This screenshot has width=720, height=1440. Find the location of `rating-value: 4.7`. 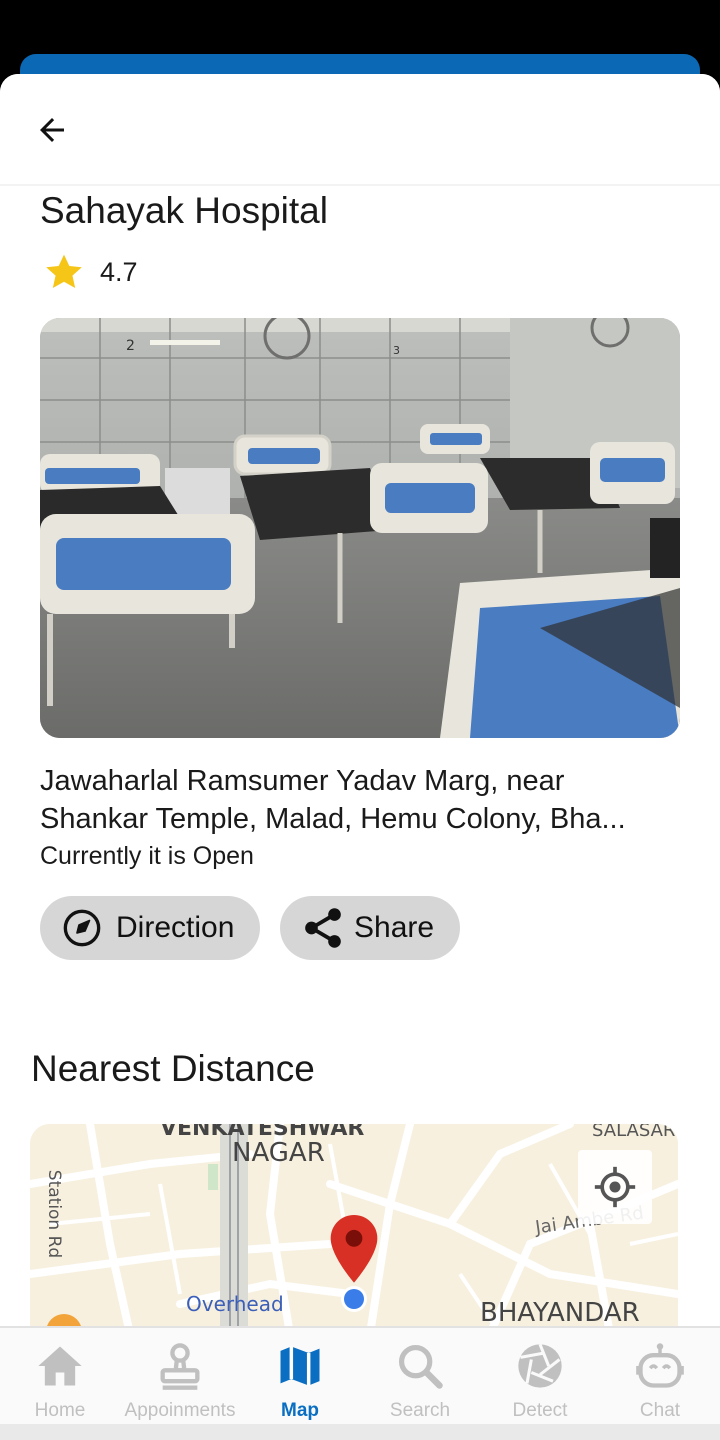

rating-value: 4.7 is located at coordinates (119, 271).